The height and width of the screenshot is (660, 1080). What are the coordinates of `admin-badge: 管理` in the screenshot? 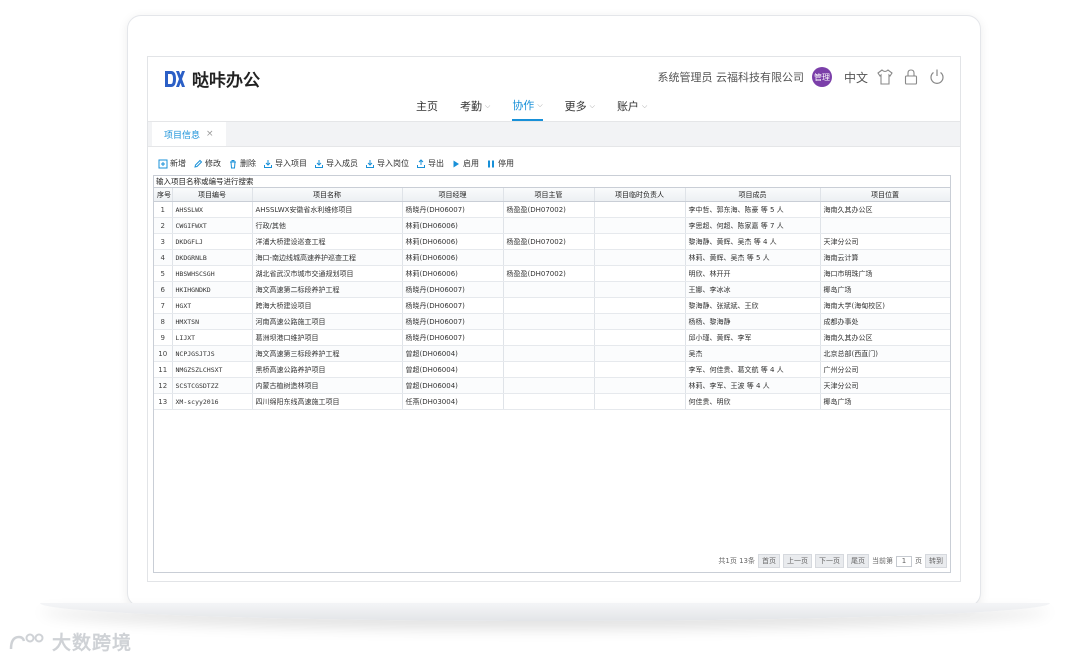 It's located at (821, 77).